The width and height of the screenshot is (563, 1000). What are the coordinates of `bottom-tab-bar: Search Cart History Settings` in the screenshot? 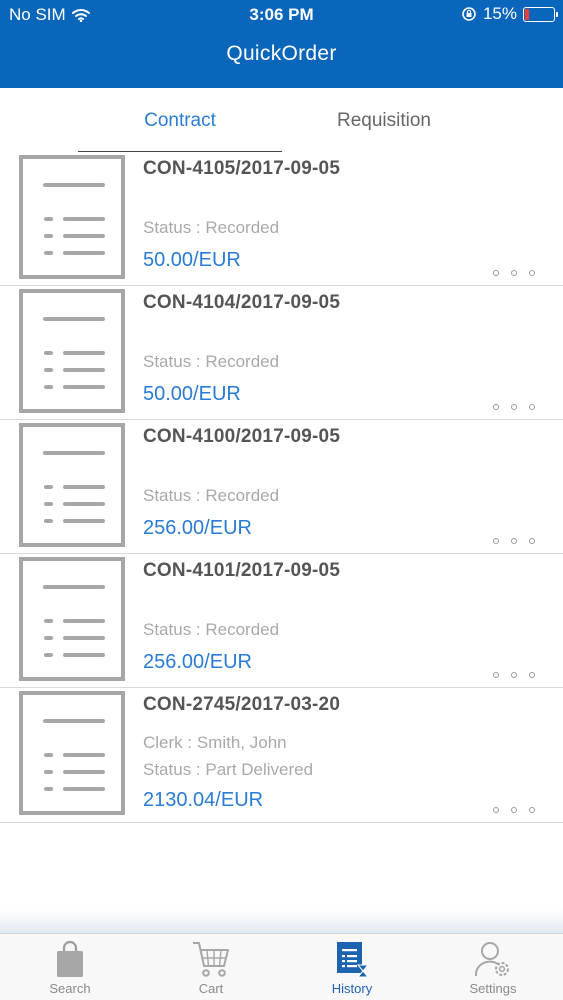 It's located at (281, 966).